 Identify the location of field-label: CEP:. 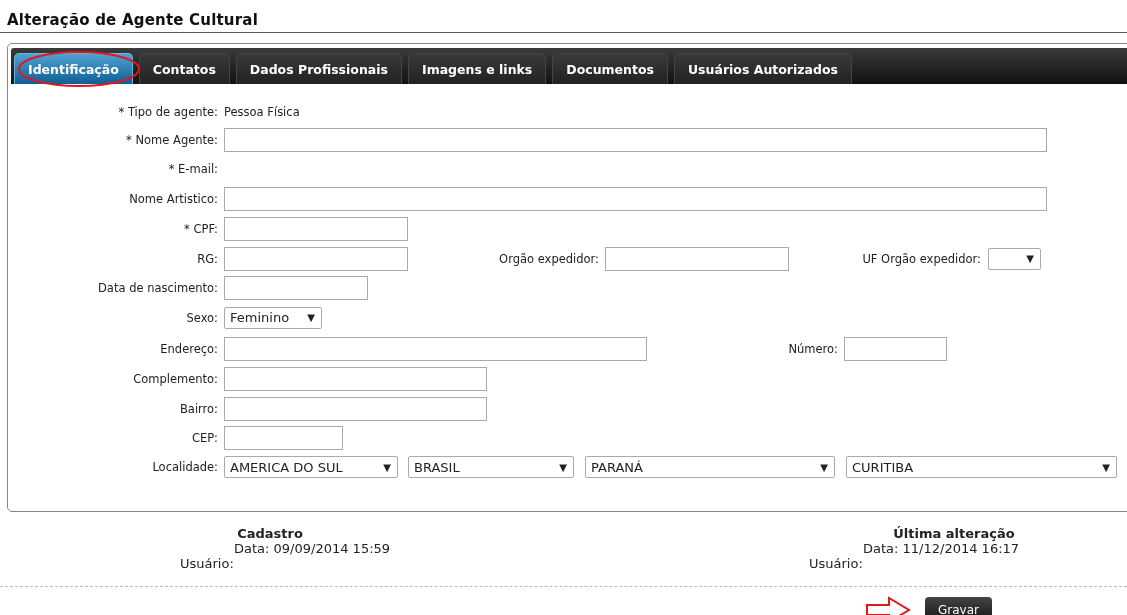
(204, 437).